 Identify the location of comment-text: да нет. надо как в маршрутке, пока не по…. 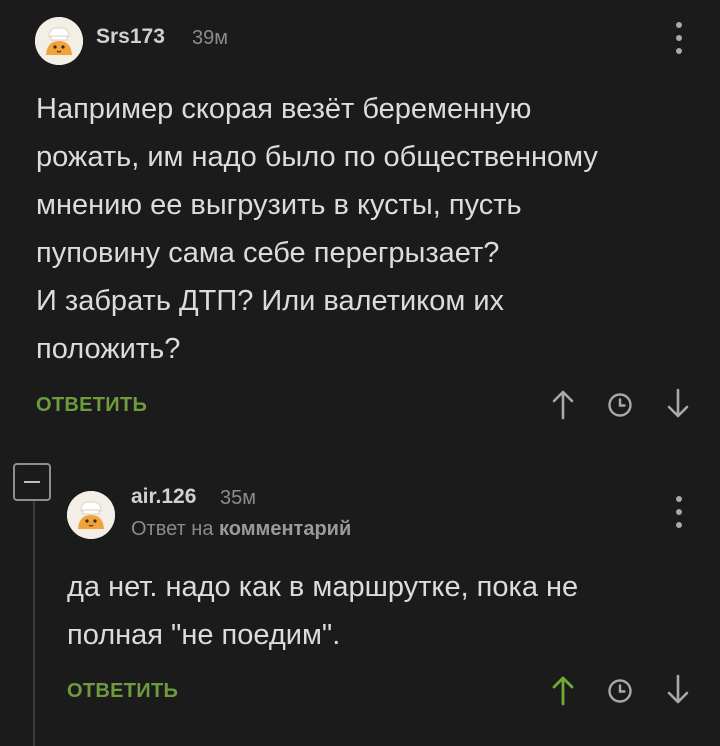
(322, 611).